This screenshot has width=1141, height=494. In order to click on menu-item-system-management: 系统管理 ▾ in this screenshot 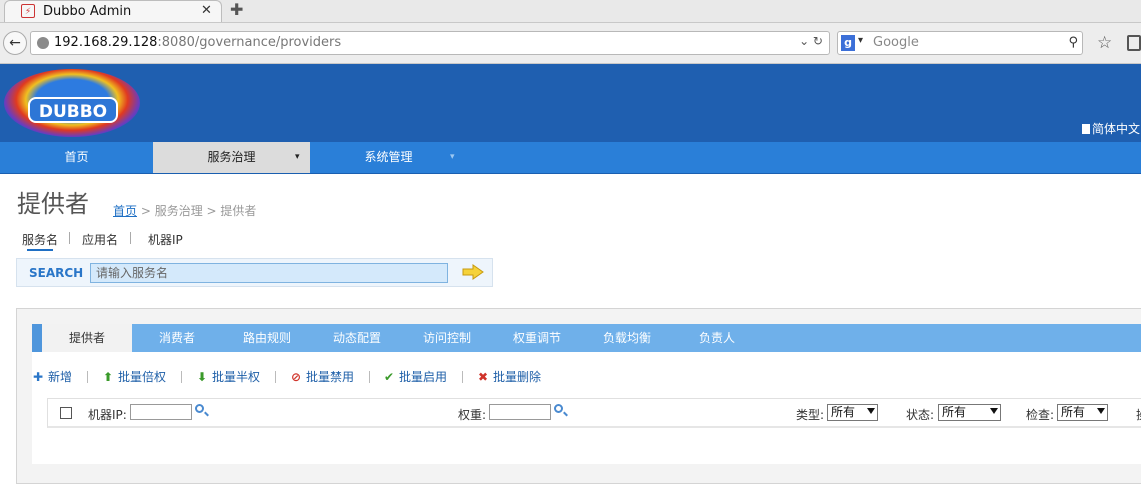, I will do `click(388, 157)`.